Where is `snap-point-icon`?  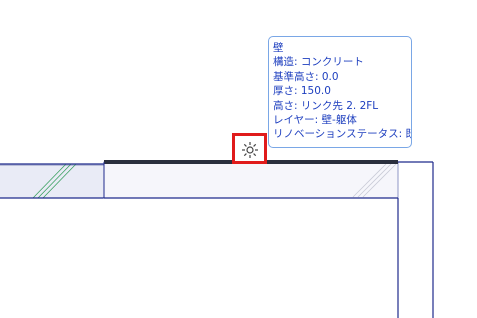
snap-point-icon is located at coordinates (250, 150).